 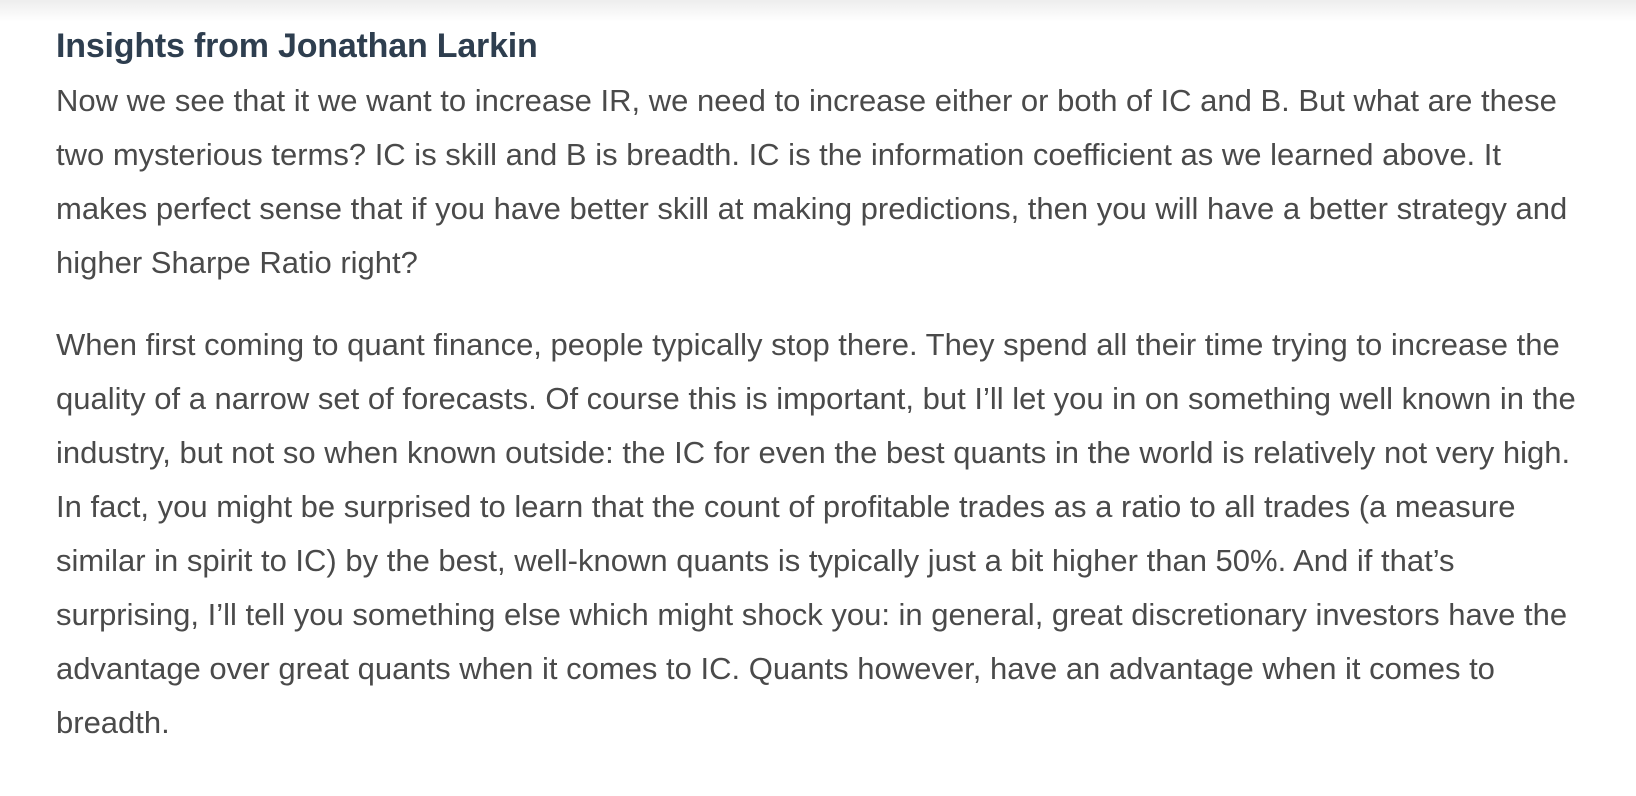 What do you see at coordinates (818, 11) in the screenshot?
I see `header-shadow` at bounding box center [818, 11].